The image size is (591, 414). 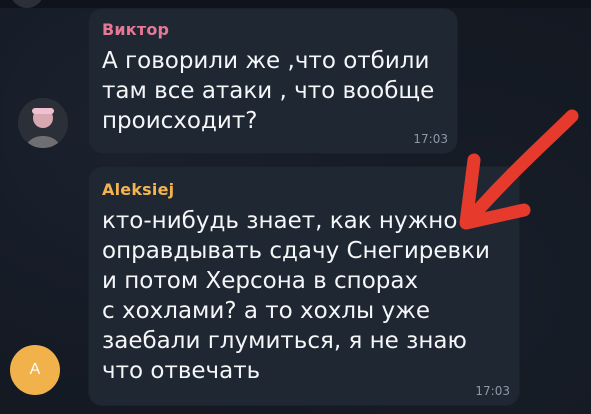 I want to click on sender-name: Aleksiej, so click(x=138, y=189).